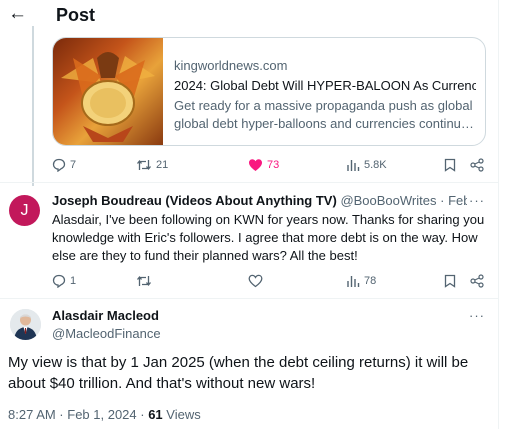  I want to click on page-title: Post, so click(76, 15).